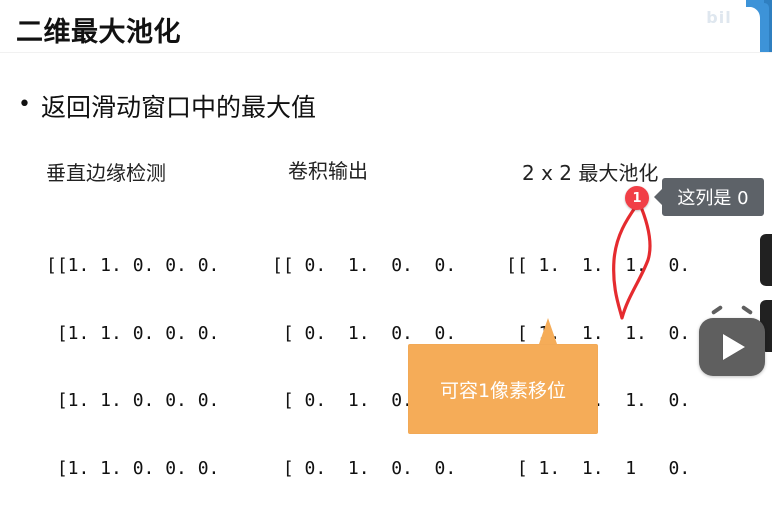 The height and width of the screenshot is (525, 772). What do you see at coordinates (133, 400) in the screenshot?
I see `matrix-row-3: [1. 1. 0. 0. 0.` at bounding box center [133, 400].